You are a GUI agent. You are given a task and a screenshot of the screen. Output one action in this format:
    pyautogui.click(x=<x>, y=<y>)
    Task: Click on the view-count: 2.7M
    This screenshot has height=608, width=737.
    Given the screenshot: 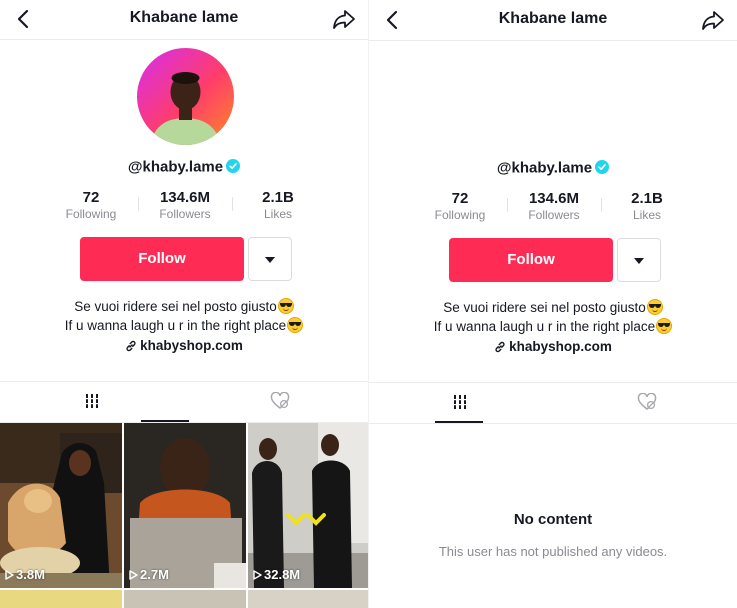 What is the action you would take?
    pyautogui.click(x=149, y=574)
    